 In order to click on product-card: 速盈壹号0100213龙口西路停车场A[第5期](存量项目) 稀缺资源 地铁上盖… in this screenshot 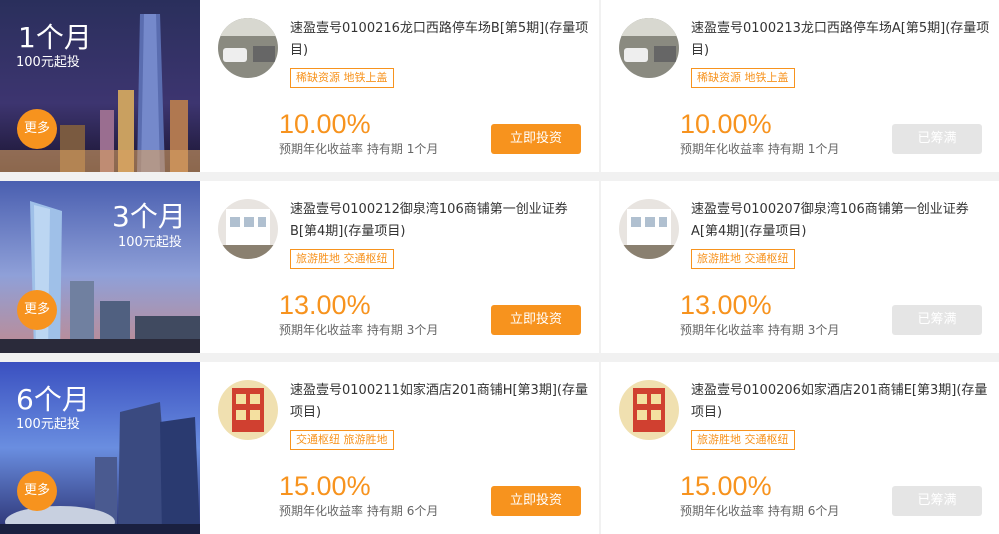, I will do `click(800, 86)`.